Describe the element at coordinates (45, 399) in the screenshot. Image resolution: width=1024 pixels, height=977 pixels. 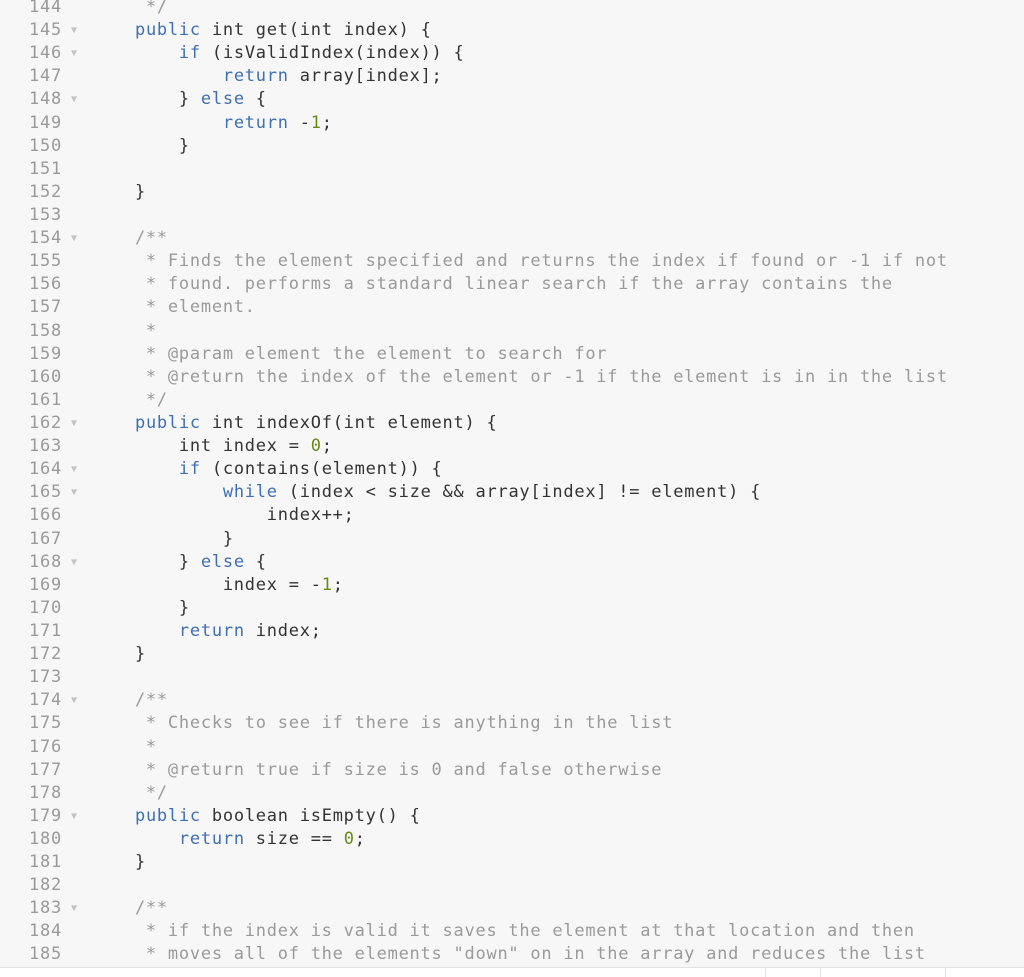
I see `line-number: 161` at that location.